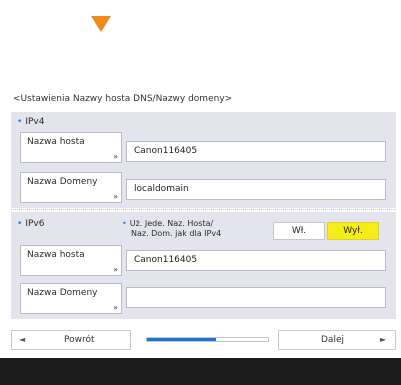 Image resolution: width=401 pixels, height=385 pixels. I want to click on ipv4-host-name-button: Nazwa hosta », so click(71, 147).